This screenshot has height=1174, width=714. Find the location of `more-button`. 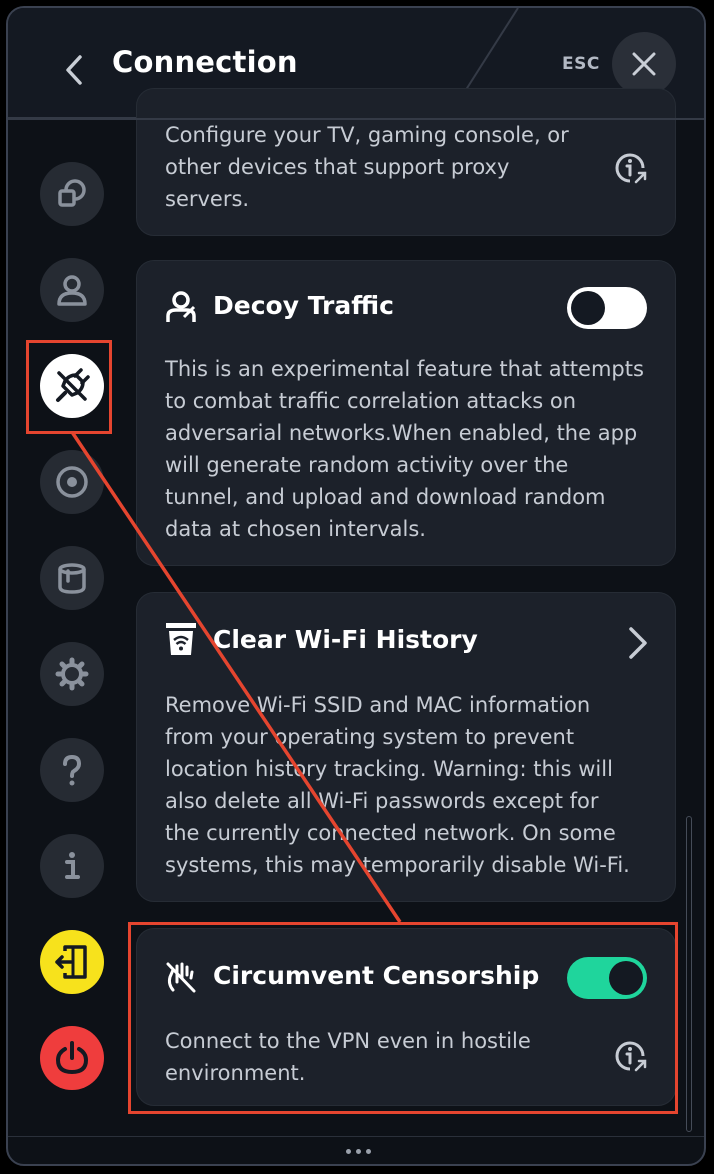

more-button is located at coordinates (358, 1151).